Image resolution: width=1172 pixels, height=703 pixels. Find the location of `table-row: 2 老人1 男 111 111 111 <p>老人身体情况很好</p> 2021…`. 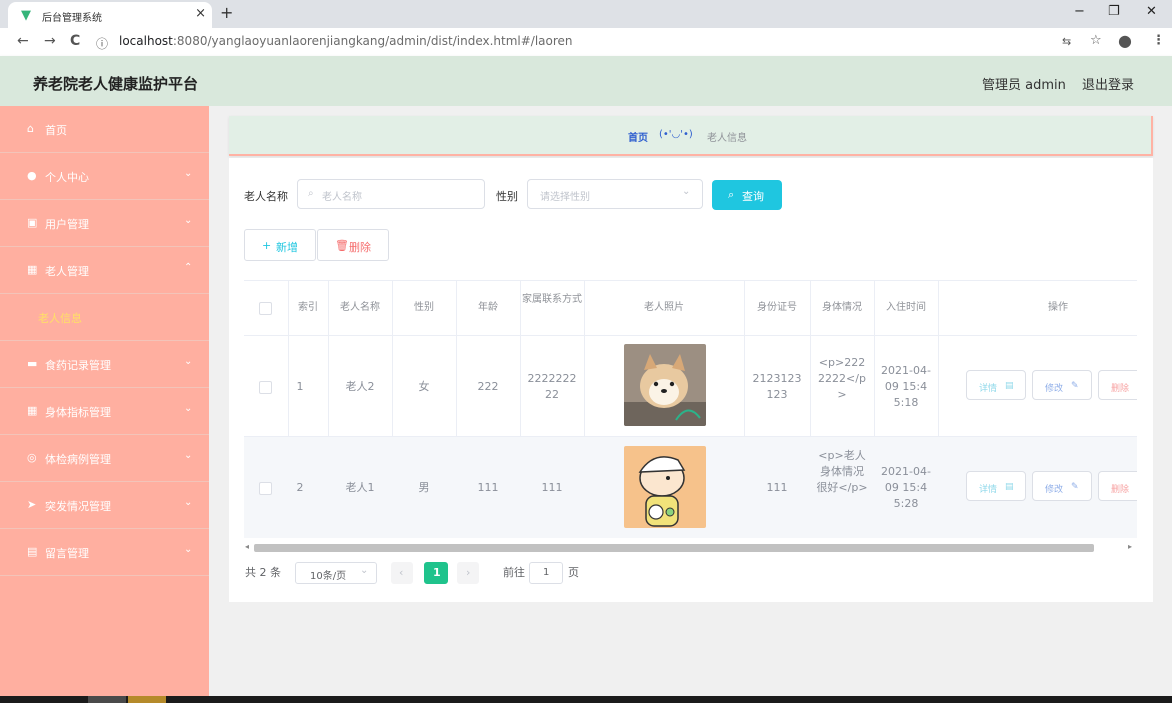

table-row: 2 老人1 男 111 111 111 <p>老人身体情况很好</p> 2021… is located at coordinates (690, 487).